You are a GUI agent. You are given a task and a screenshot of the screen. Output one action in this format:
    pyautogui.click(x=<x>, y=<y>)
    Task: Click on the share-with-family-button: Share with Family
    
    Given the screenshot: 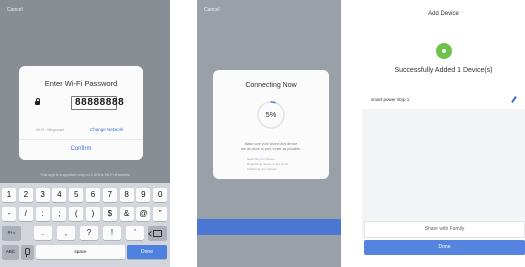 What is the action you would take?
    pyautogui.click(x=444, y=229)
    